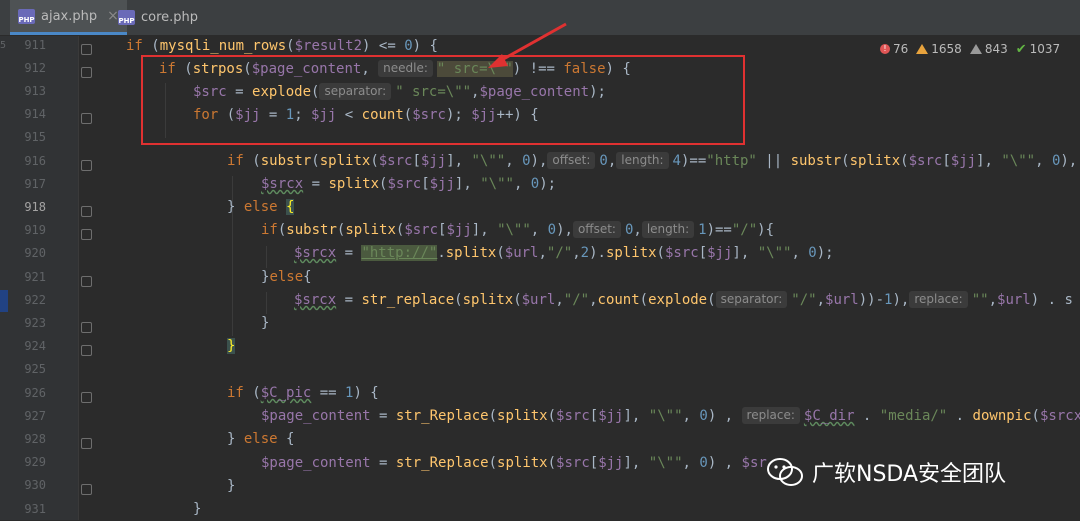  What do you see at coordinates (443, 100) in the screenshot?
I see `annotation-box` at bounding box center [443, 100].